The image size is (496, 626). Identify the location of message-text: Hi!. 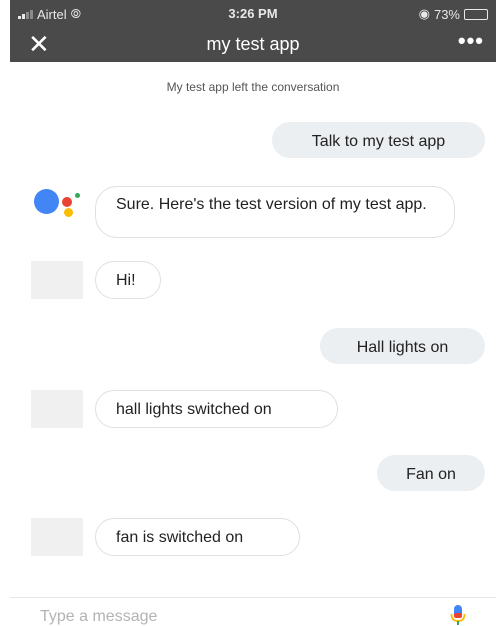
(126, 280).